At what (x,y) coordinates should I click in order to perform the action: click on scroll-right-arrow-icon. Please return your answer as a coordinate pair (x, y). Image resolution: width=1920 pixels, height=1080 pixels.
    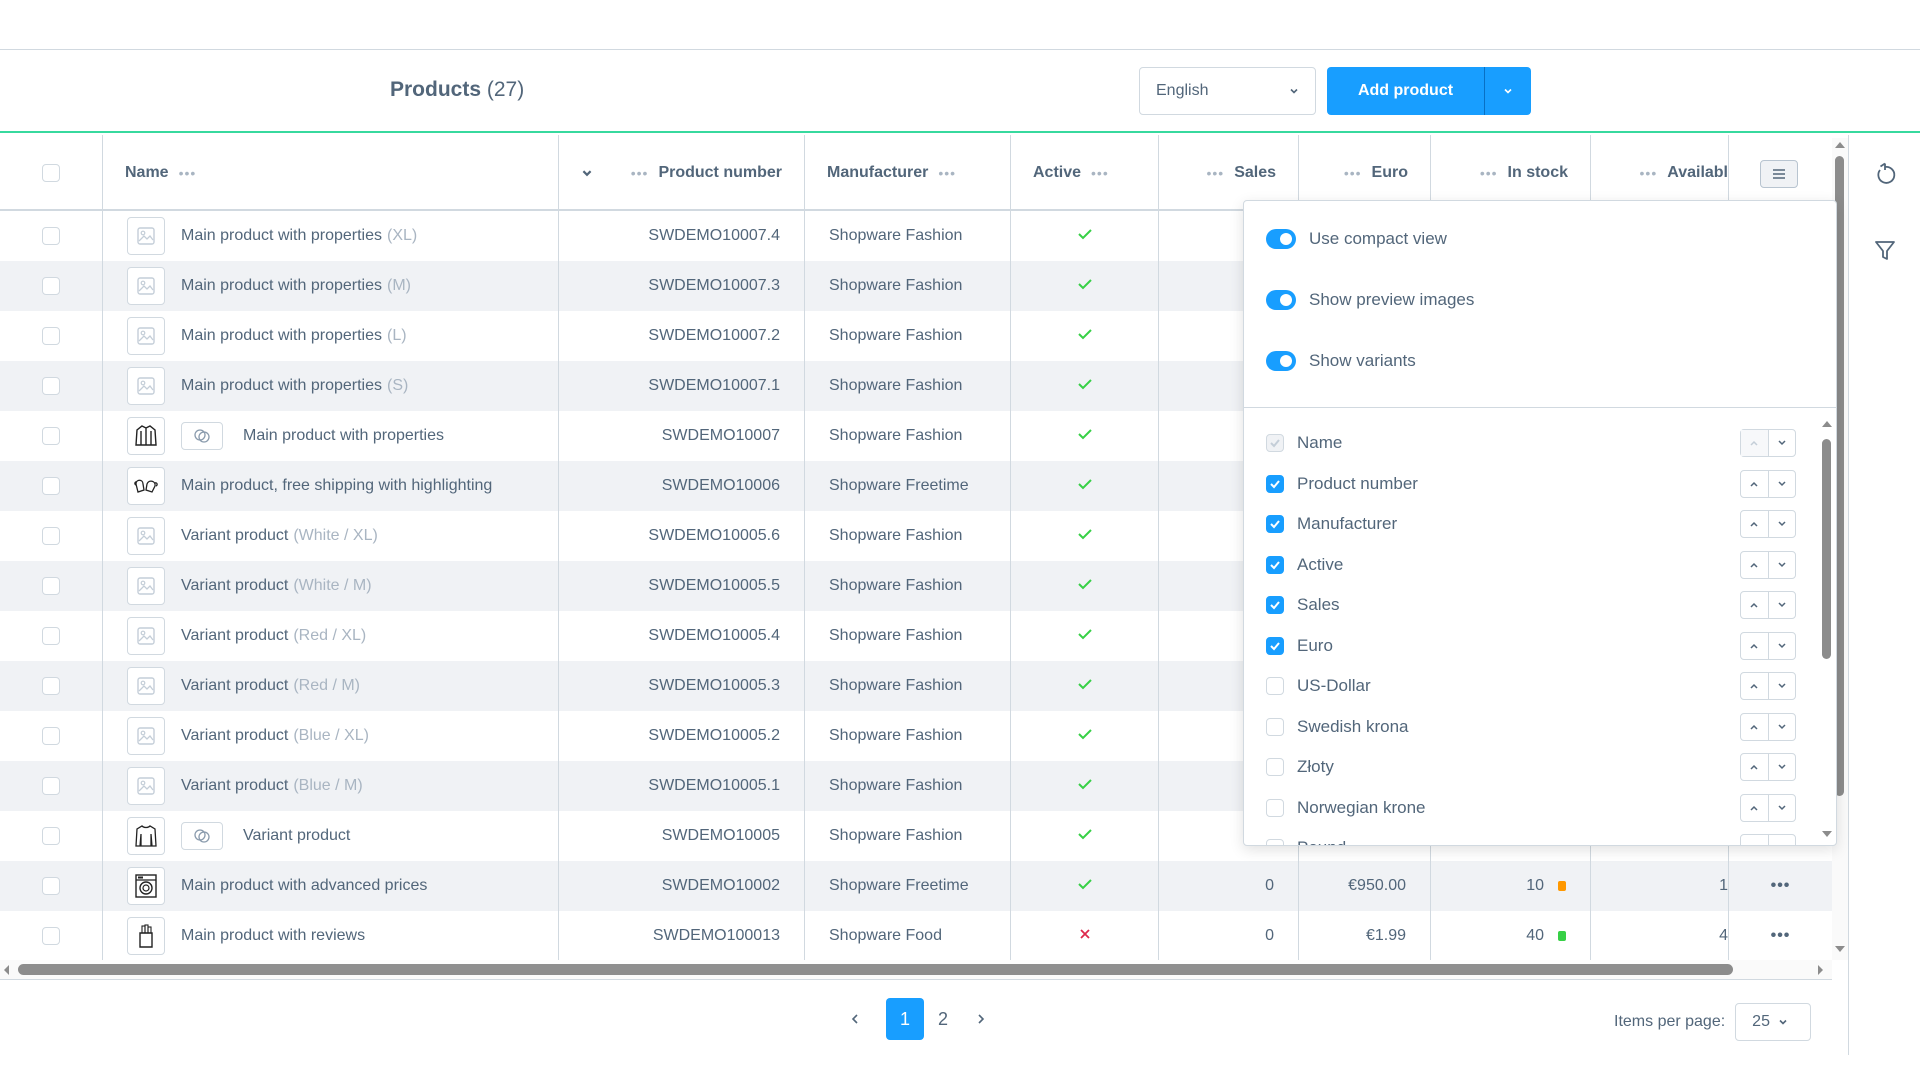
    Looking at the image, I should click on (1820, 970).